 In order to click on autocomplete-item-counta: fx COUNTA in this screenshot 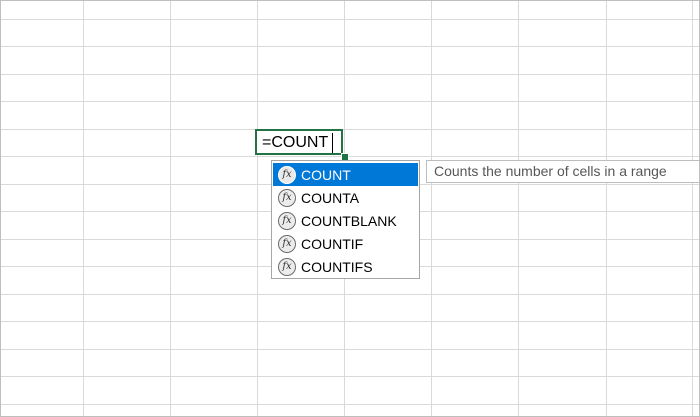, I will do `click(345, 197)`.